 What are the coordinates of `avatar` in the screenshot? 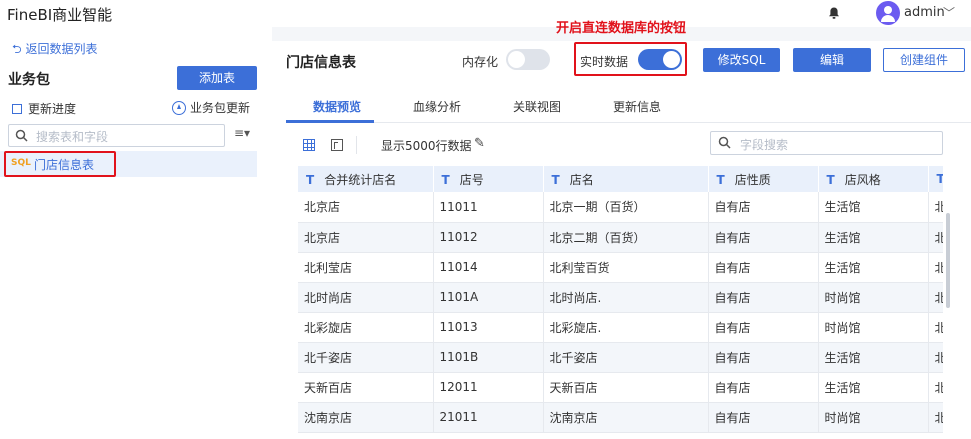 It's located at (888, 13).